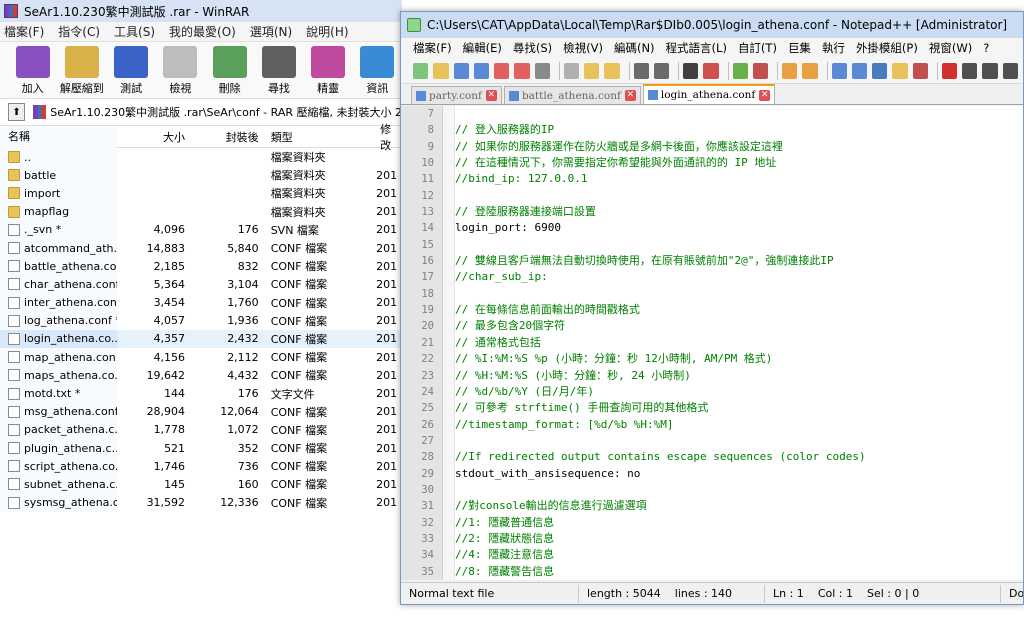 This screenshot has width=1024, height=625. I want to click on file-row: .. 檔案資料夾, so click(201, 157).